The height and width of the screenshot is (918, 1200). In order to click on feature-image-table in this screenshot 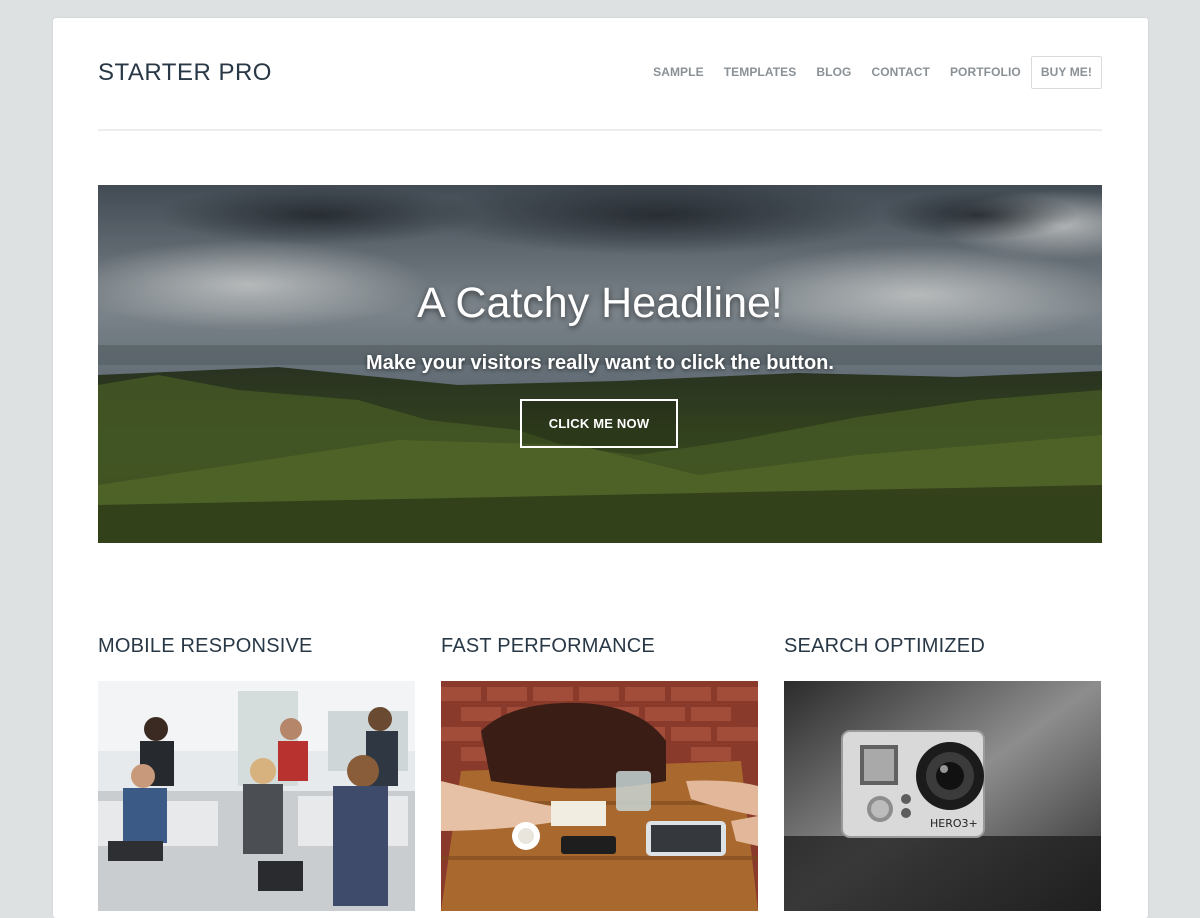, I will do `click(599, 796)`.